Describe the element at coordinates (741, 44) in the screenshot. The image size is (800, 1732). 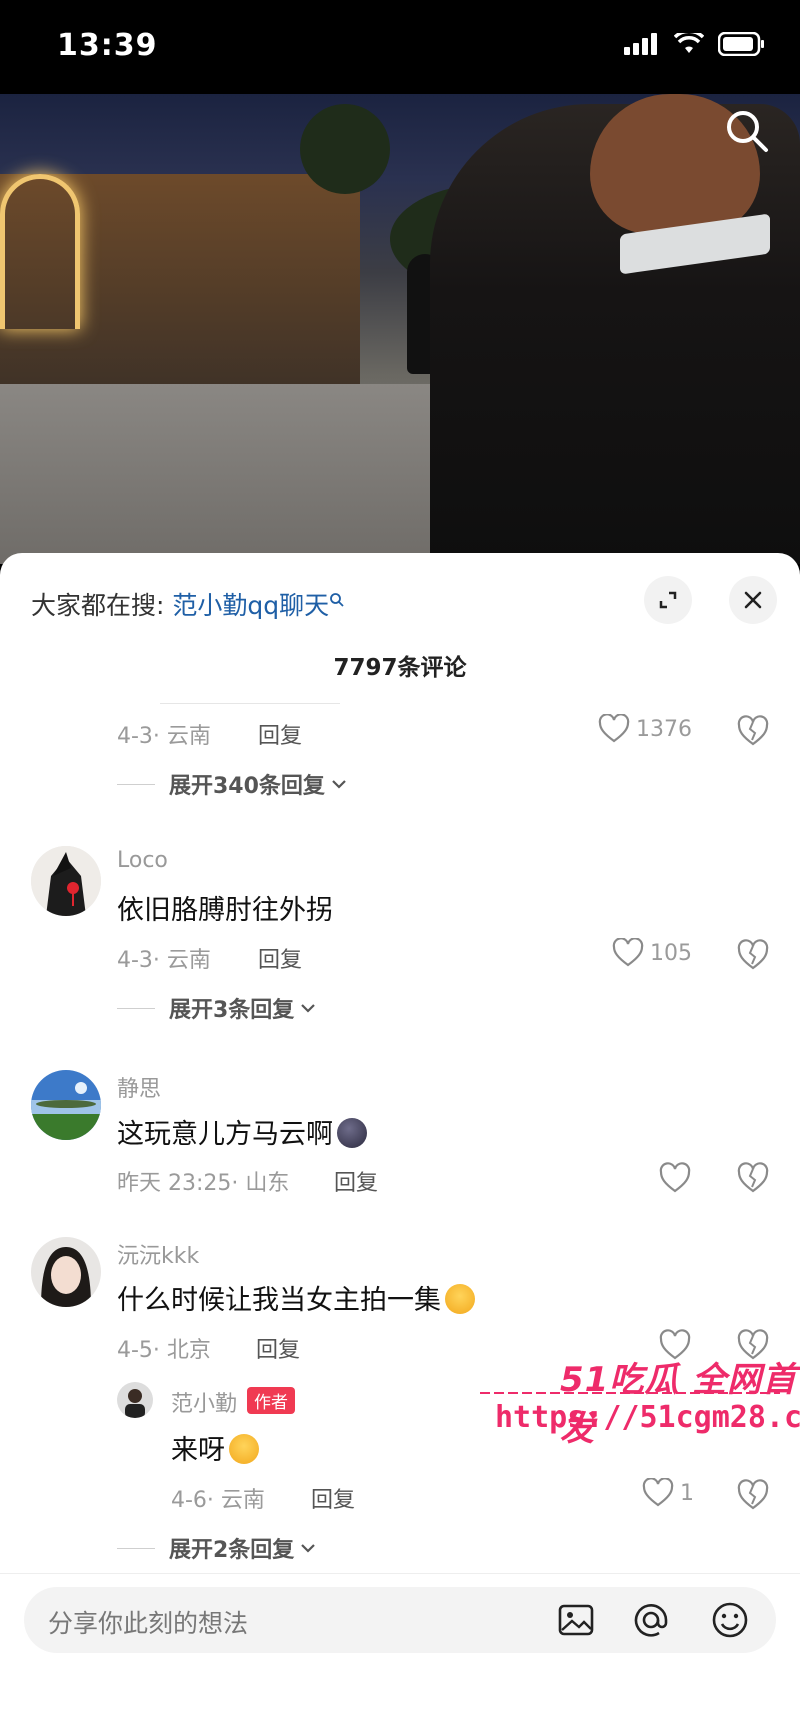
I see `battery-icon` at that location.